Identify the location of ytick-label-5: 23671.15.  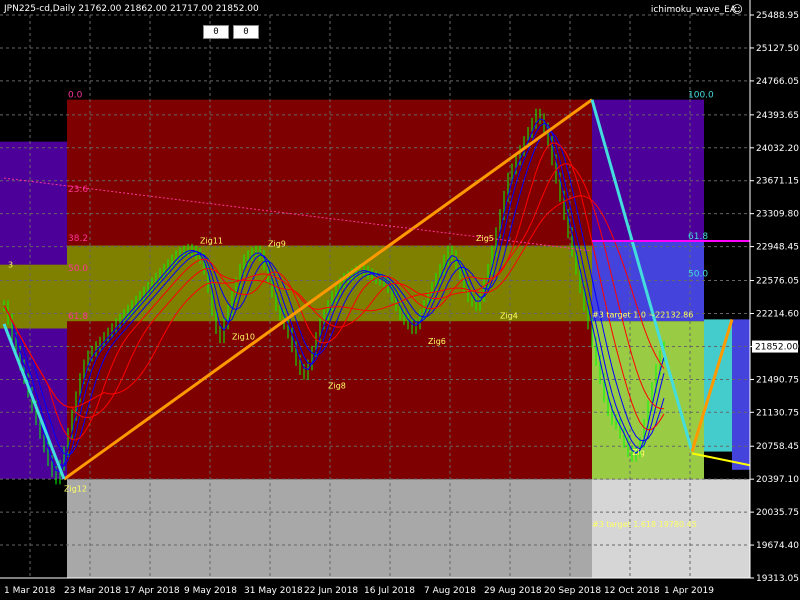
(777, 182).